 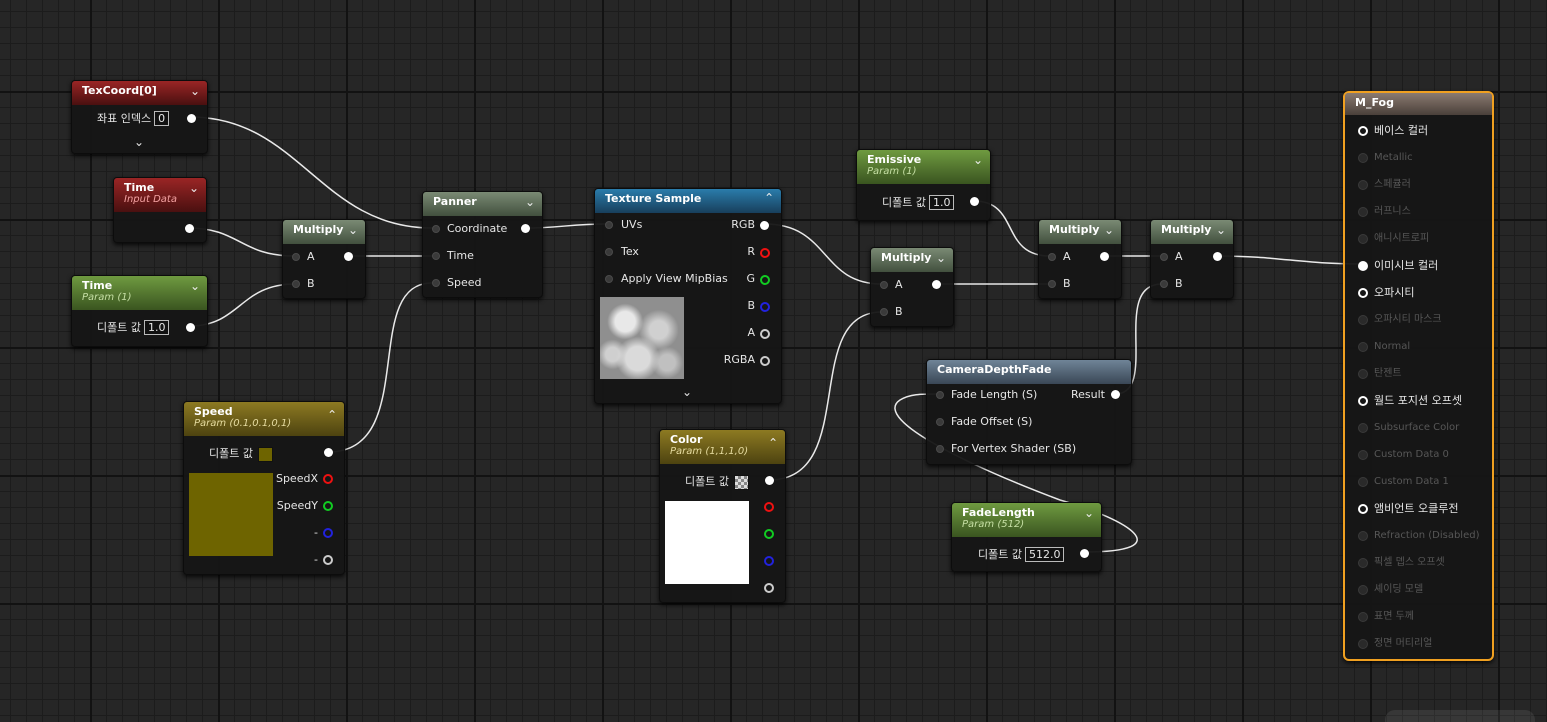 I want to click on output-pin-rgb, so click(x=764, y=225).